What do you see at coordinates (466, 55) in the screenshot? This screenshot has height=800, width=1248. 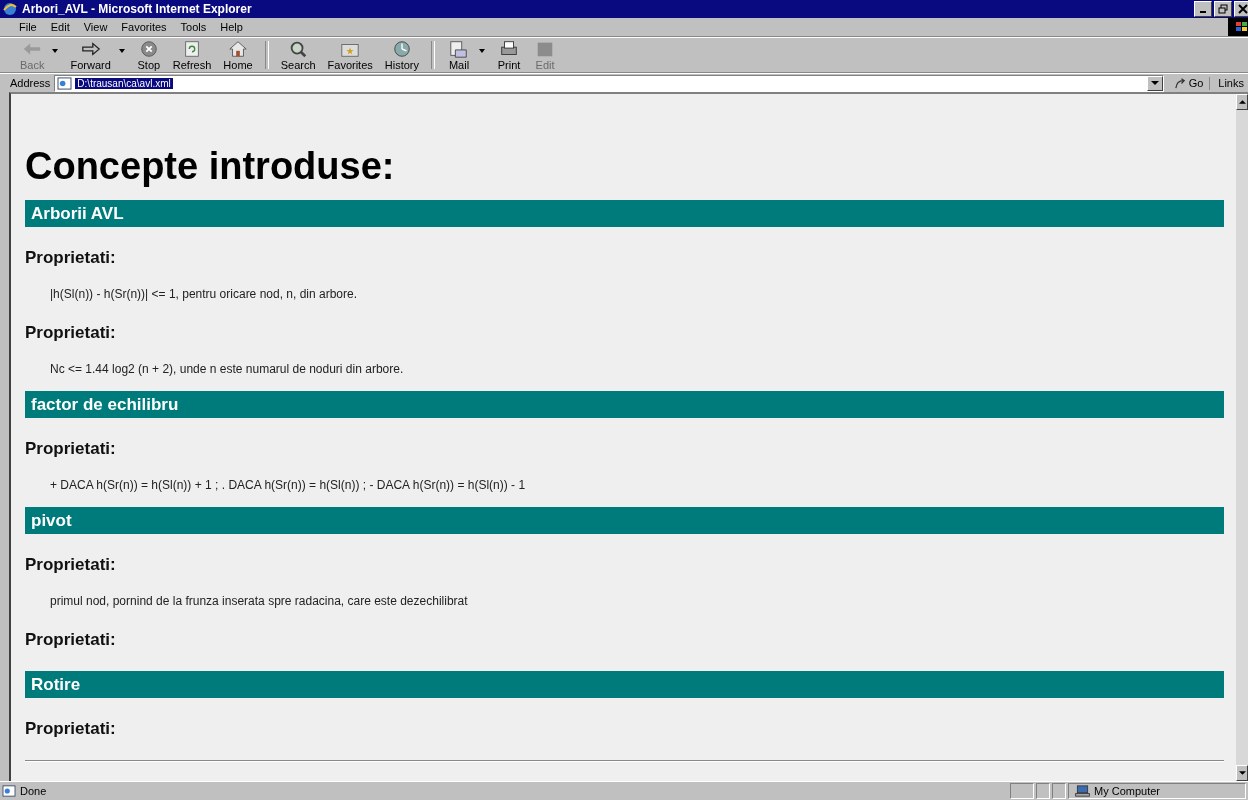 I see `toolbar-button: Mail` at bounding box center [466, 55].